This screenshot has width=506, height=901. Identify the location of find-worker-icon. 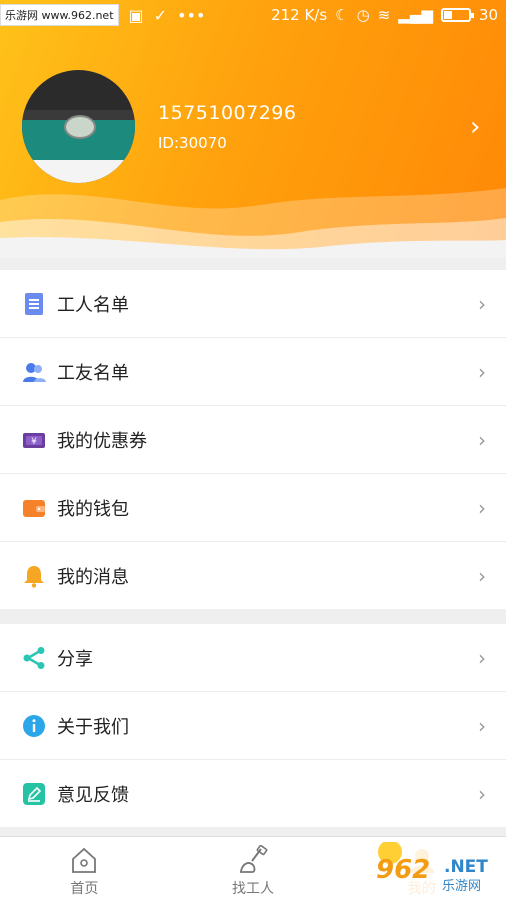
(254, 859).